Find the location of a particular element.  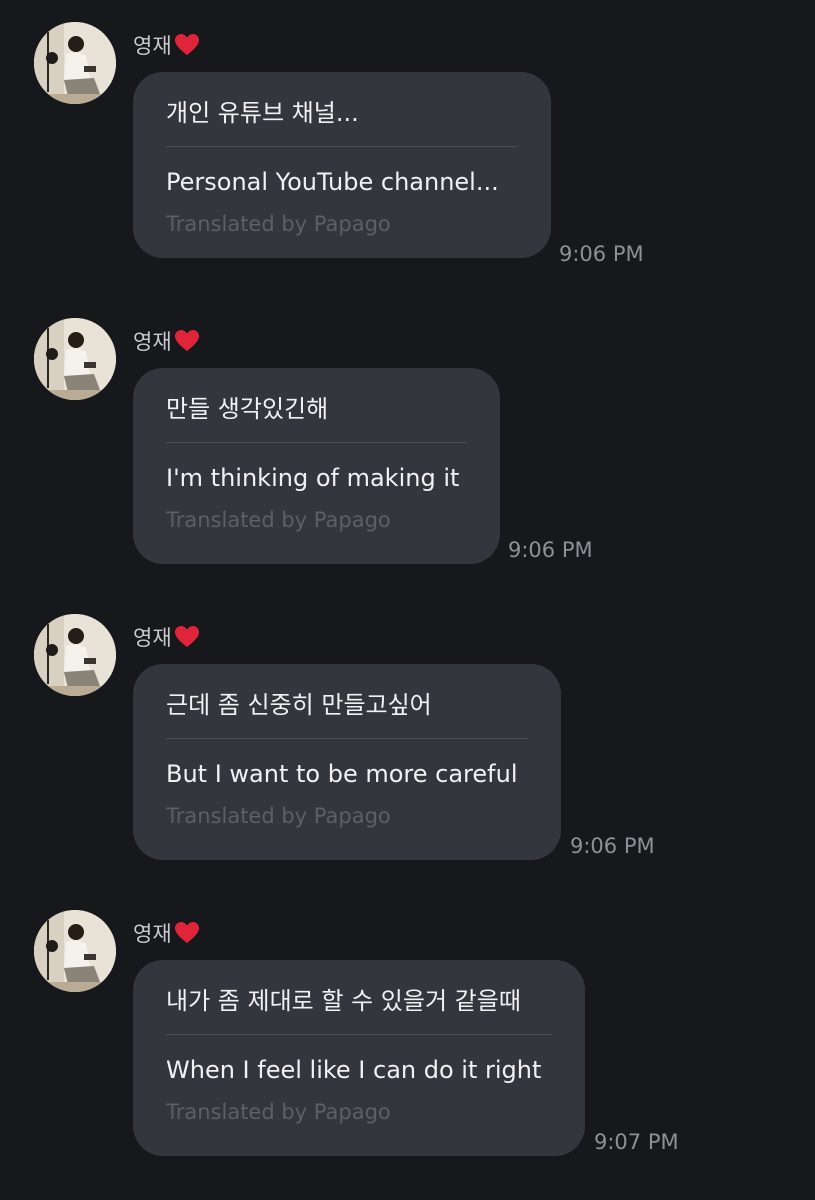

timestamp: 9:07 PM is located at coordinates (636, 1142).